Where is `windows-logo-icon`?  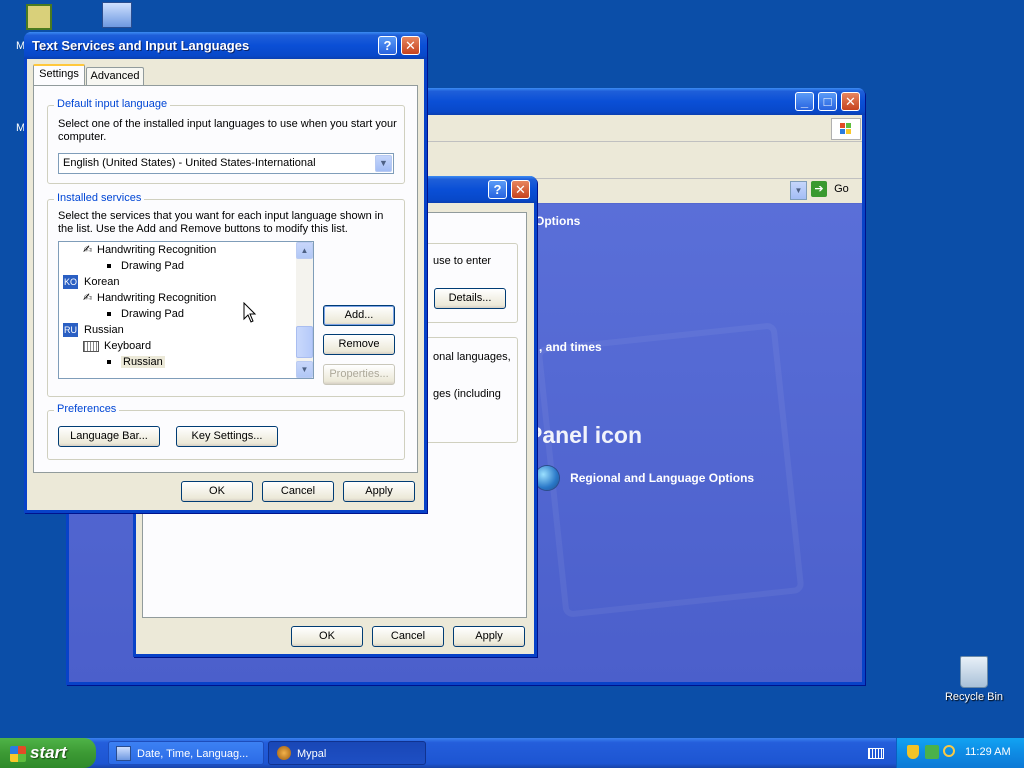
windows-logo-icon is located at coordinates (846, 129).